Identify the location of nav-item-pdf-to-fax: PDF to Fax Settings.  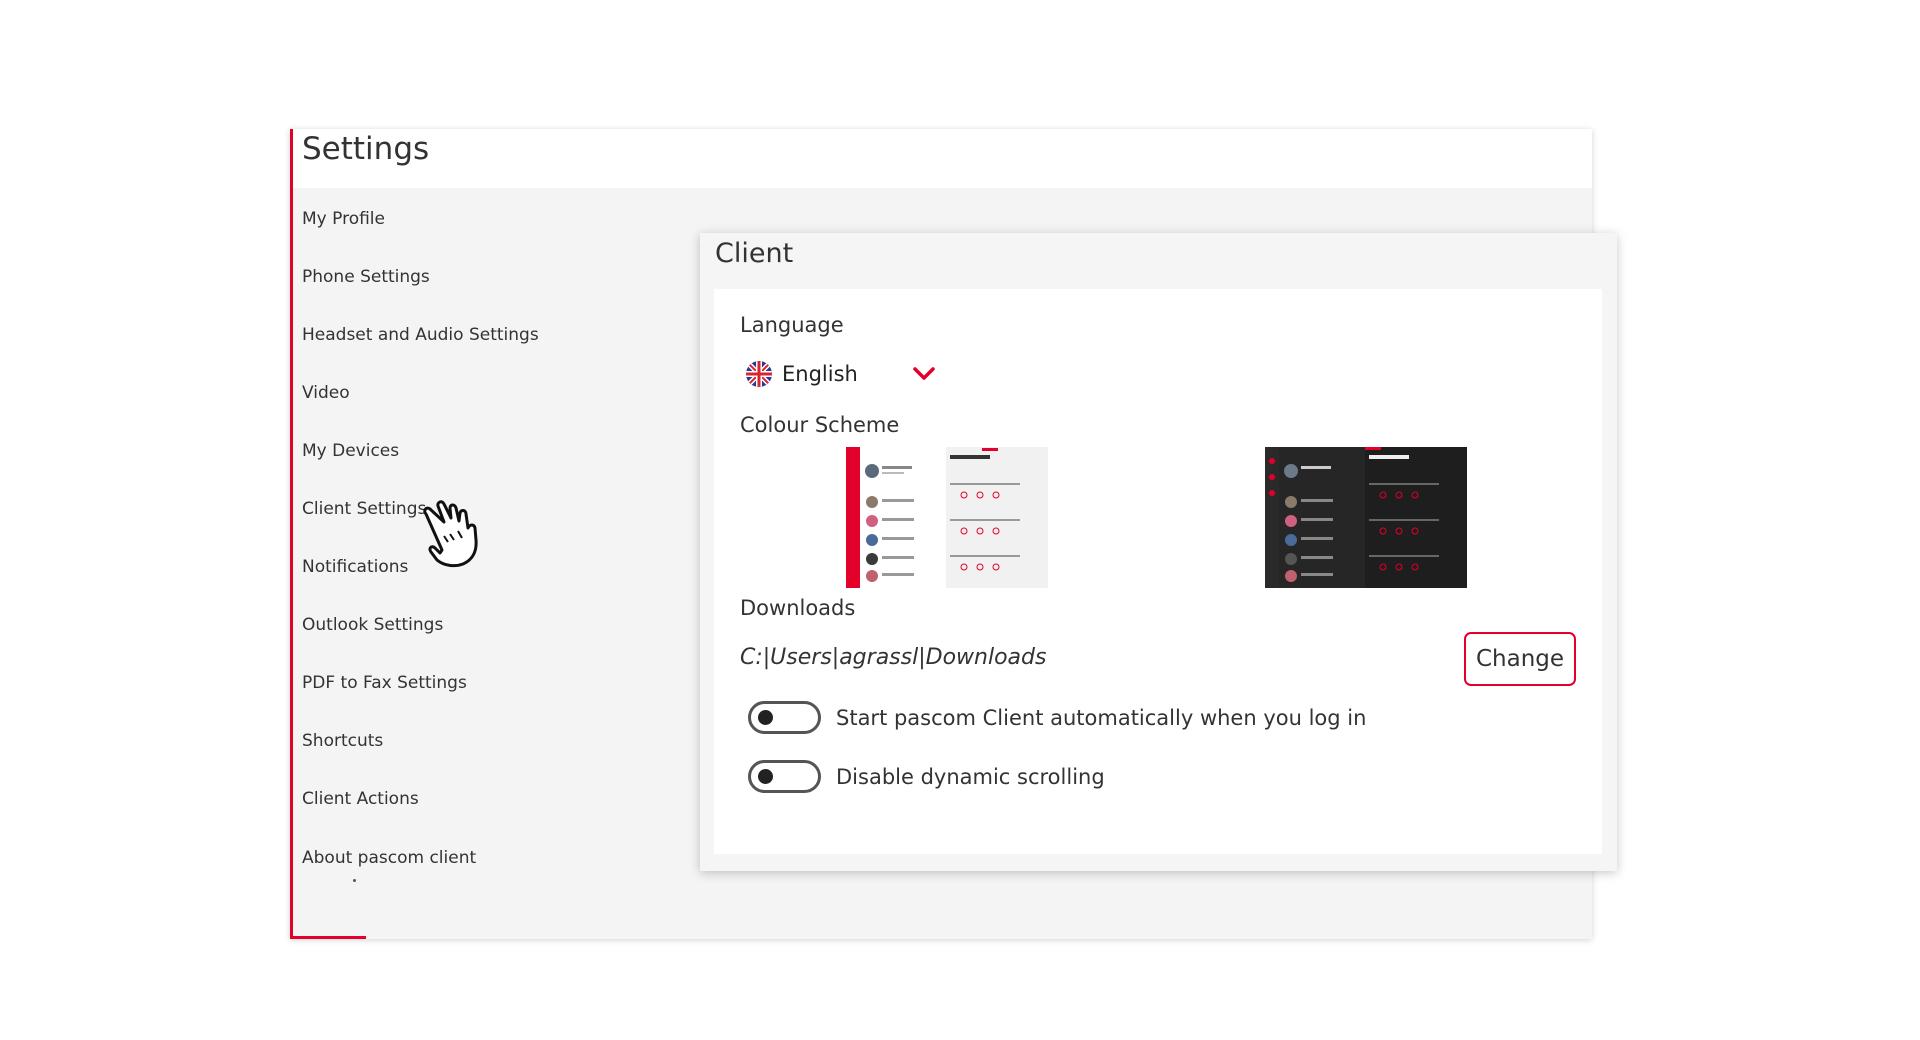
(384, 683).